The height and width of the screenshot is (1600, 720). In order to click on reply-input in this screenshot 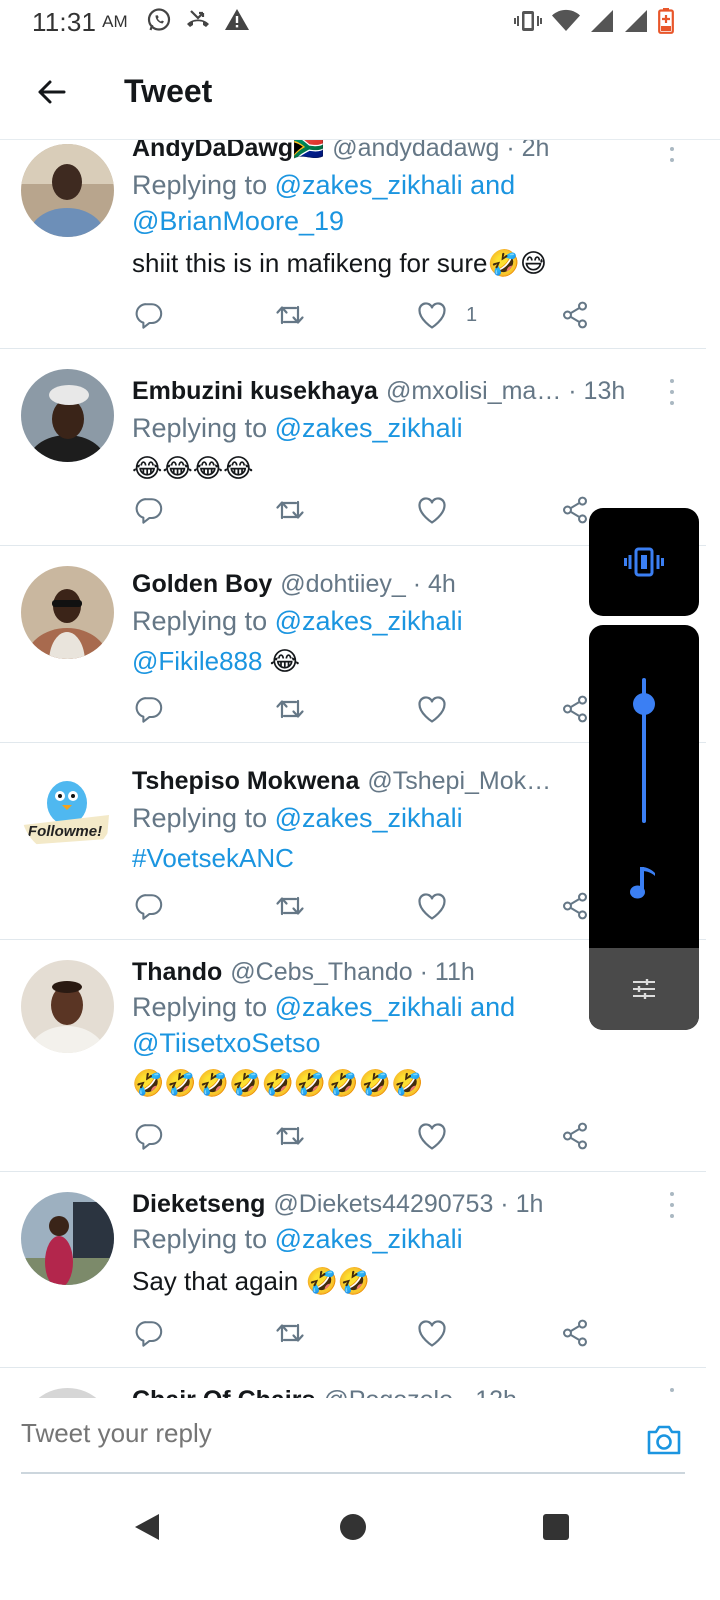, I will do `click(321, 1433)`.